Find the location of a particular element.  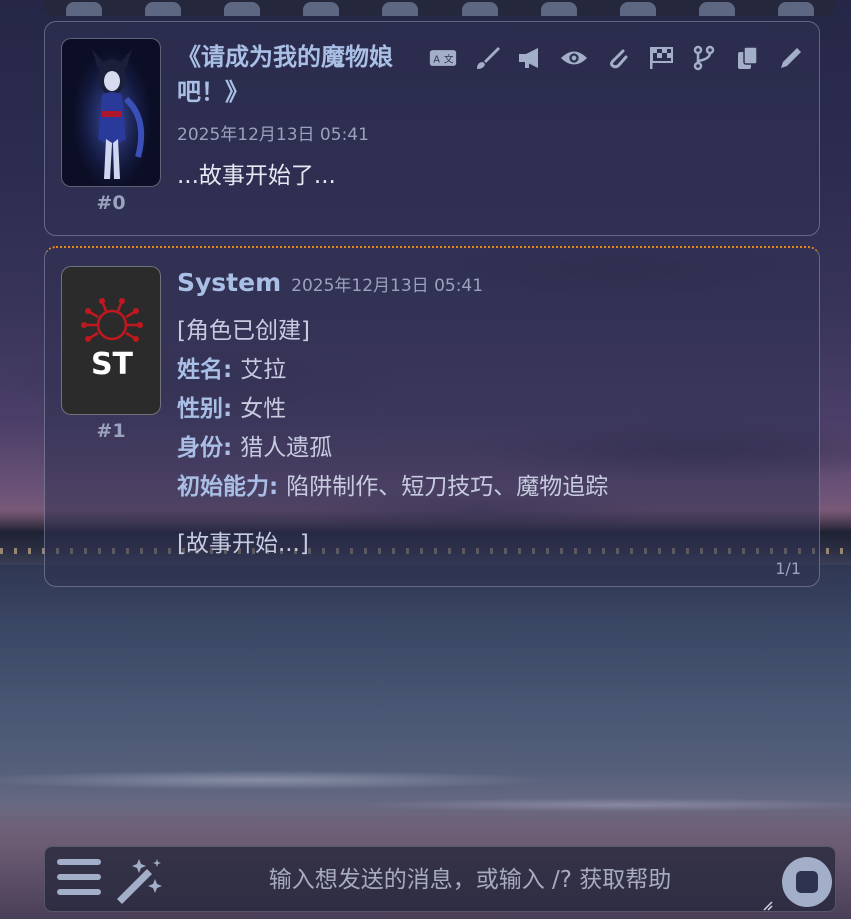

svg-text: 文 is located at coordinates (449, 59).